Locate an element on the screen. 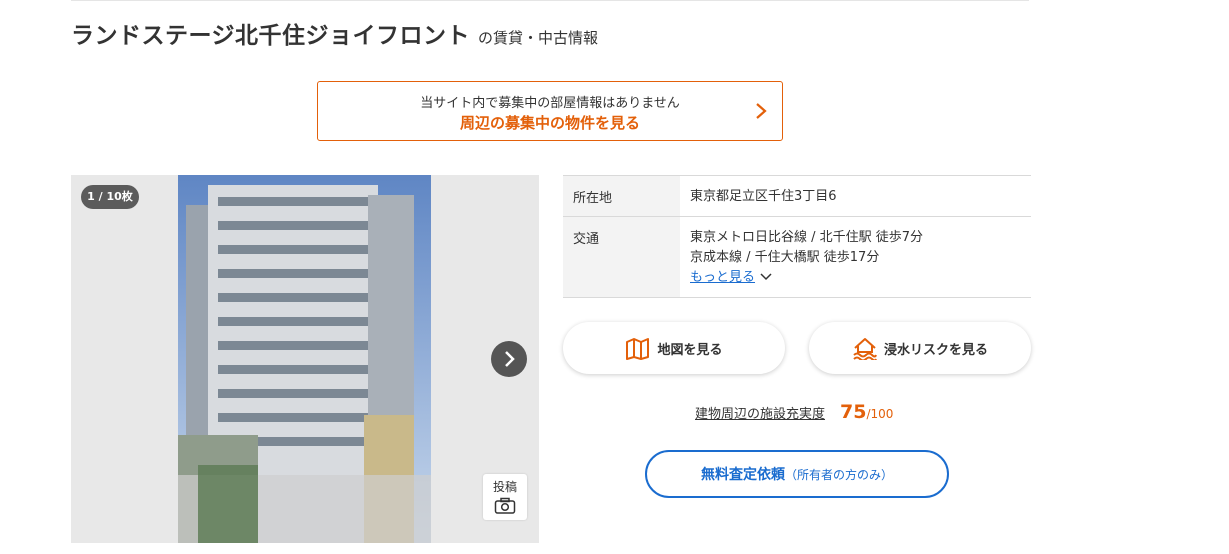 This screenshot has height=554, width=1229. address-row: 所在地 東京都足立区千住3丁目6 is located at coordinates (797, 196).